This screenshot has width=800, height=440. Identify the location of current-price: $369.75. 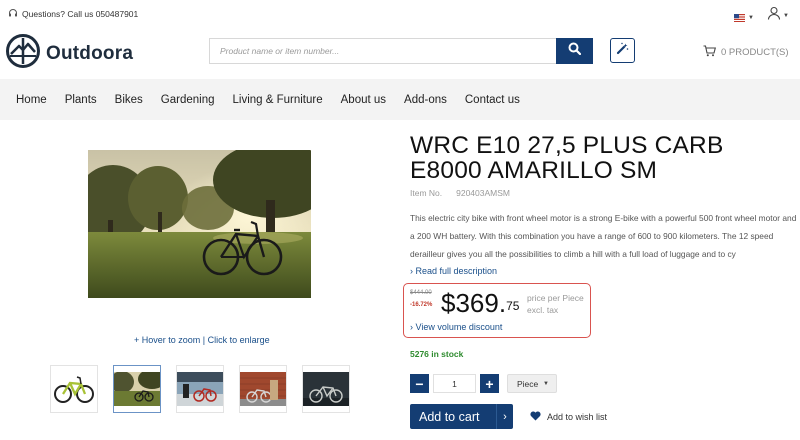
(480, 303).